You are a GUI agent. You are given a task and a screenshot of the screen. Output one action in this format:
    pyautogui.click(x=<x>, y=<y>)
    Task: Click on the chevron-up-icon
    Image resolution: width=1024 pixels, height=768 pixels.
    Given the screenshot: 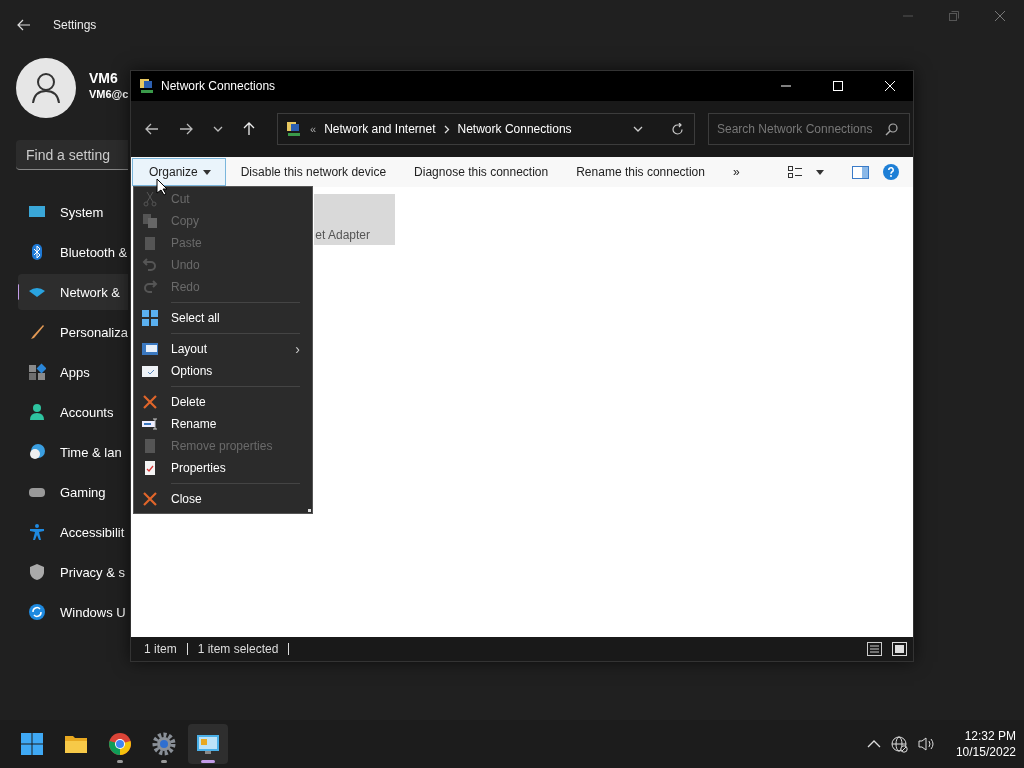 What is the action you would take?
    pyautogui.click(x=873, y=744)
    